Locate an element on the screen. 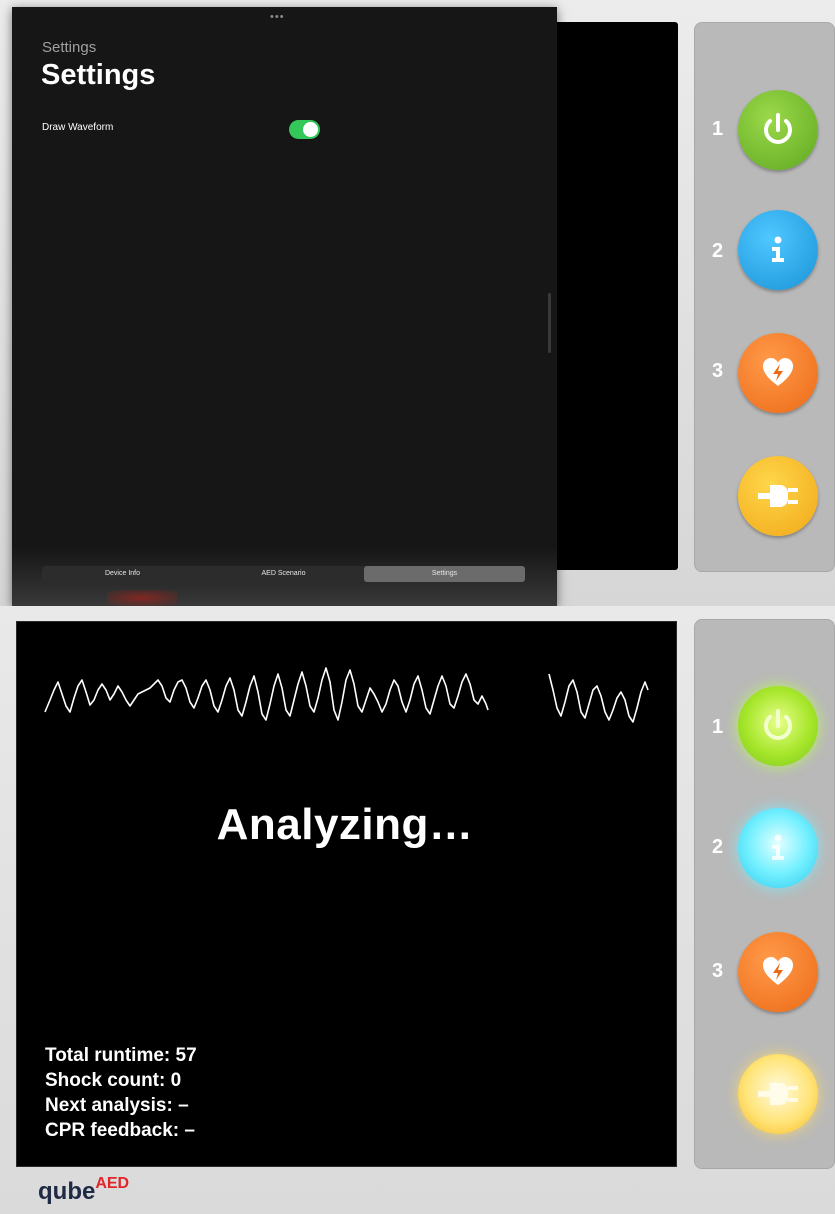  qubeaed-logo: qubeAED is located at coordinates (83, 1190).